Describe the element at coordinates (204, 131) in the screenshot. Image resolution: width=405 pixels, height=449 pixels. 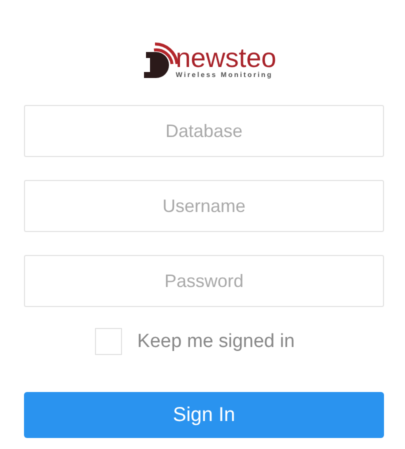
I see `input-field: Database` at that location.